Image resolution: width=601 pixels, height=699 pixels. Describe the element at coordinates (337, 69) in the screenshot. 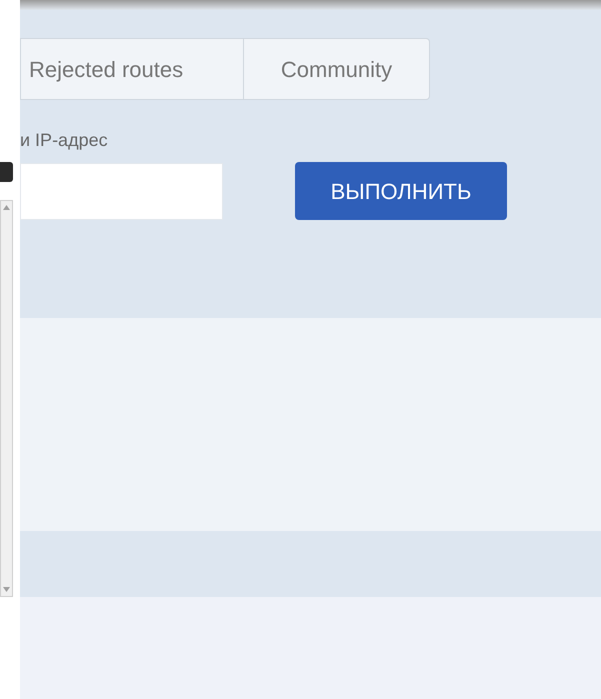

I see `tab: Community` at that location.